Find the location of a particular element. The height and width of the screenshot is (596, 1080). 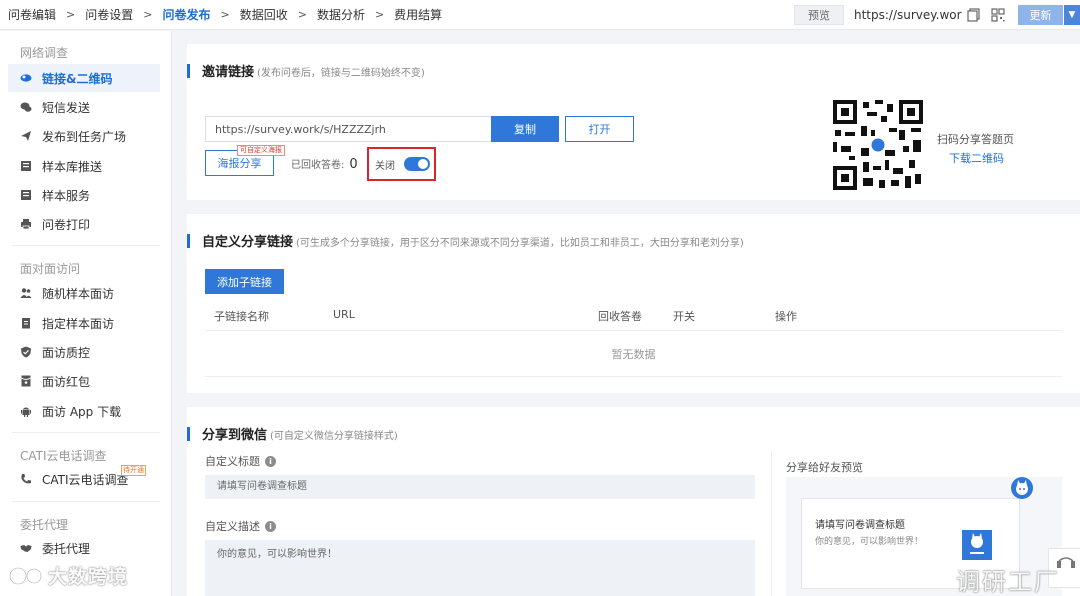

sidebar-item-label: 样本库推送 is located at coordinates (72, 166).